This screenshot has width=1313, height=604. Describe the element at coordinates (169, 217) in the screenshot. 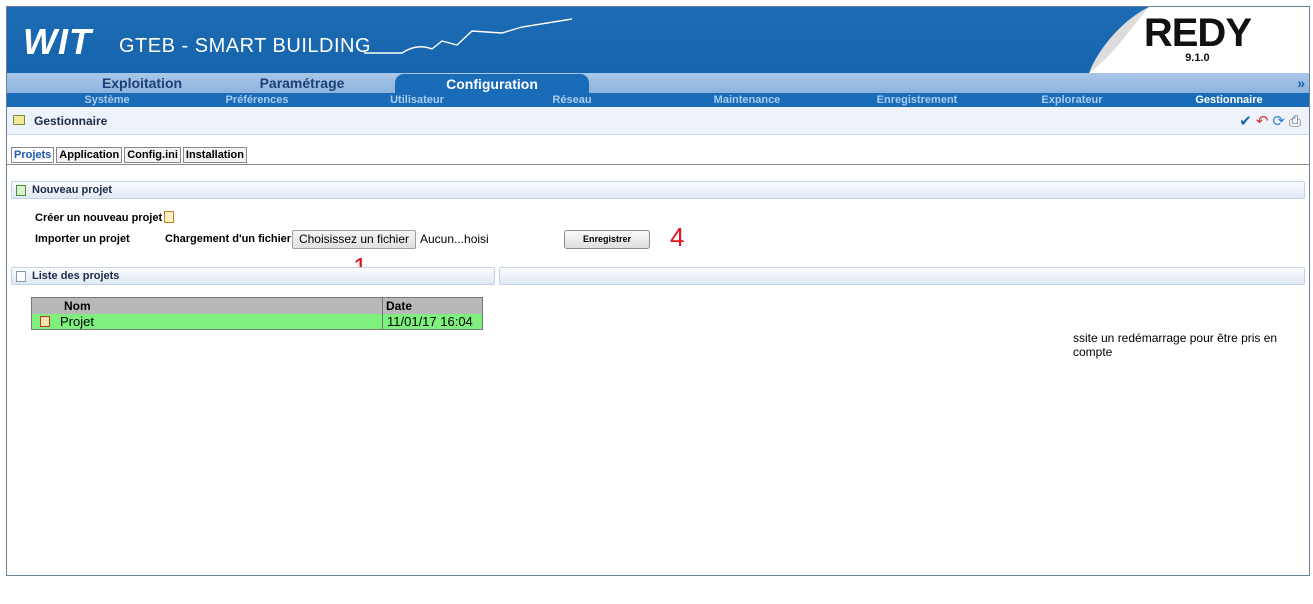

I see `create-project-icon` at that location.